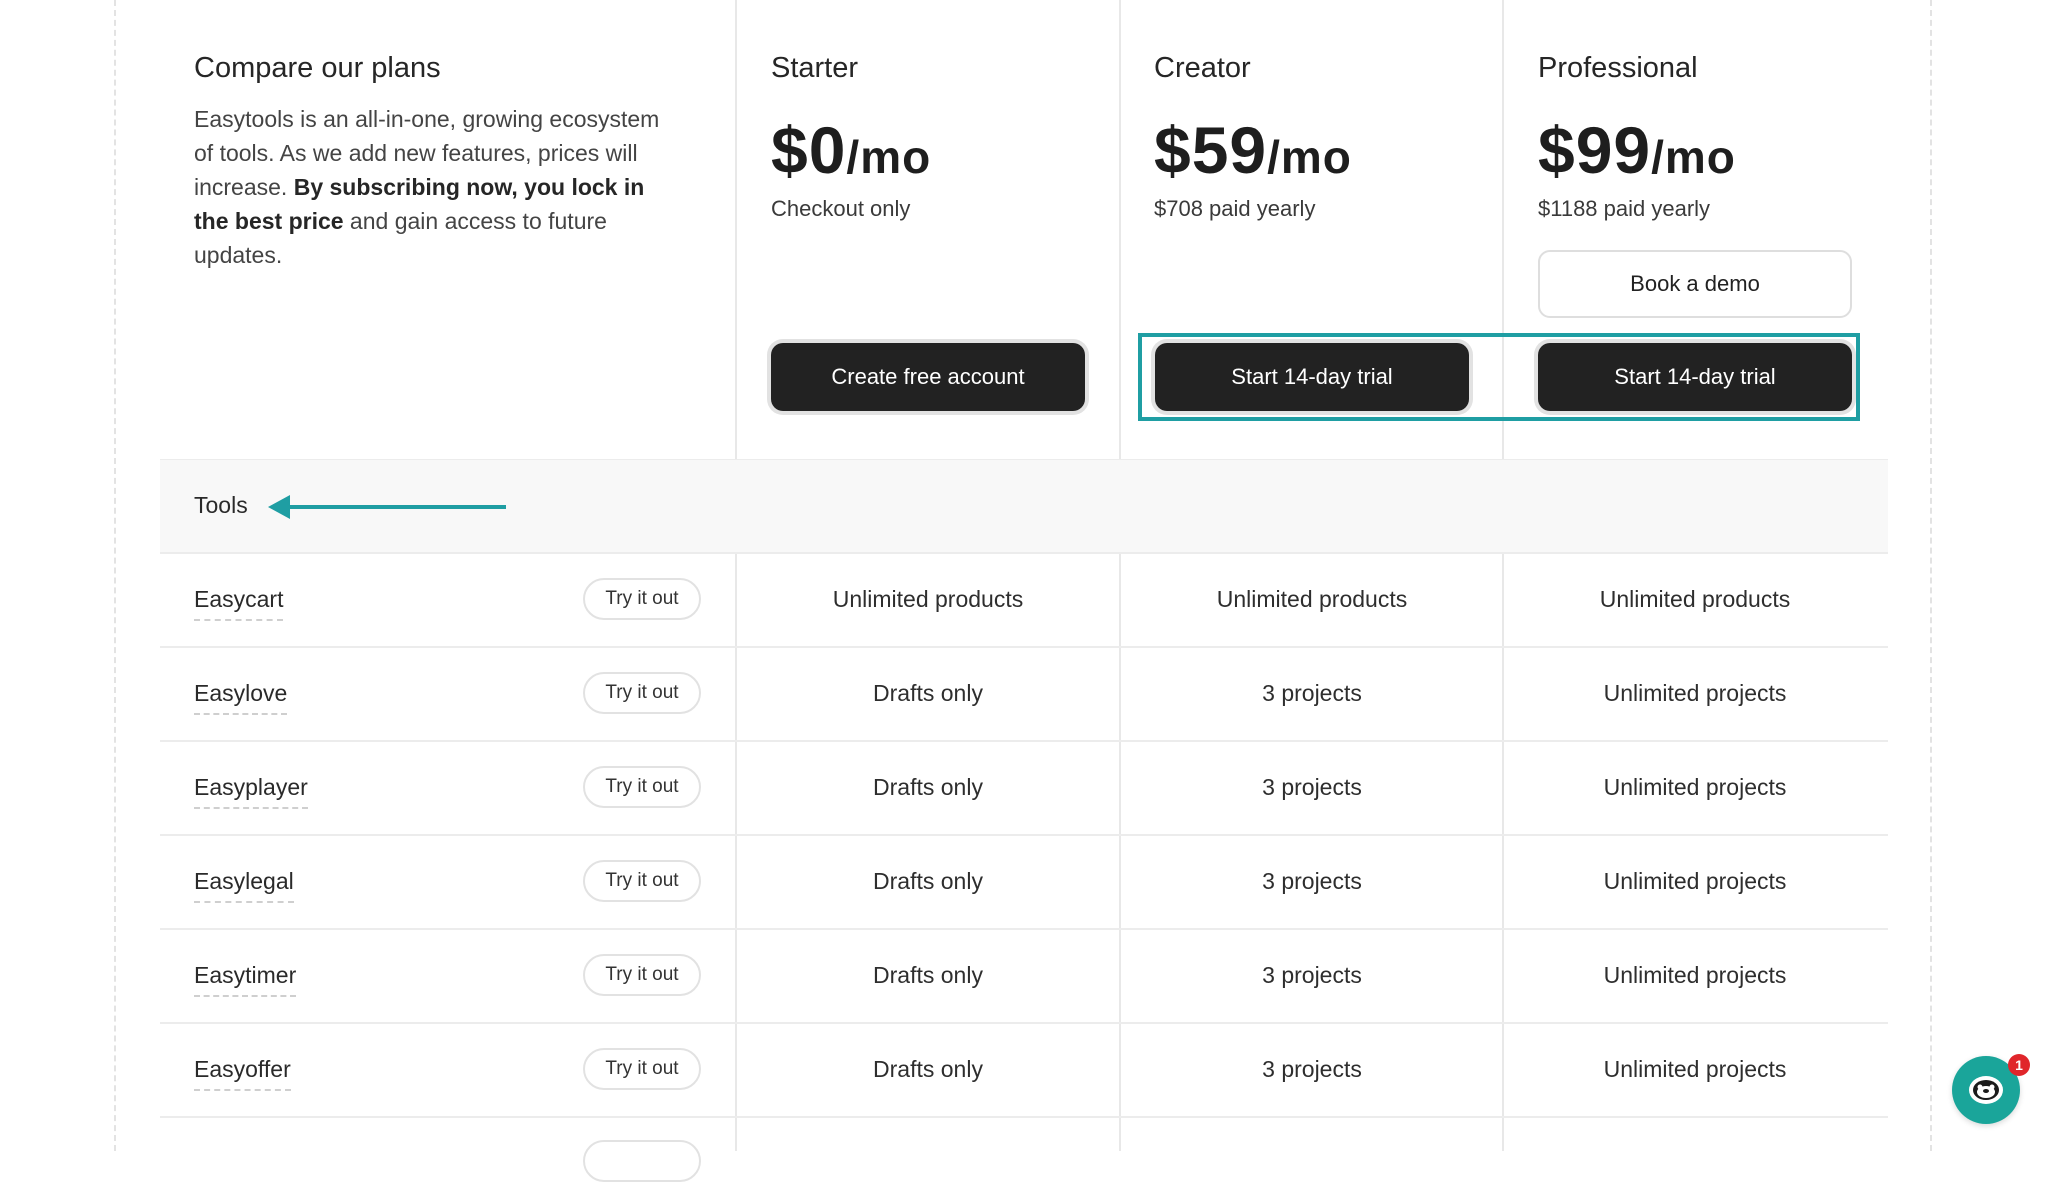 The image size is (2048, 1182). Describe the element at coordinates (642, 1161) in the screenshot. I see `try-it-out-button` at that location.